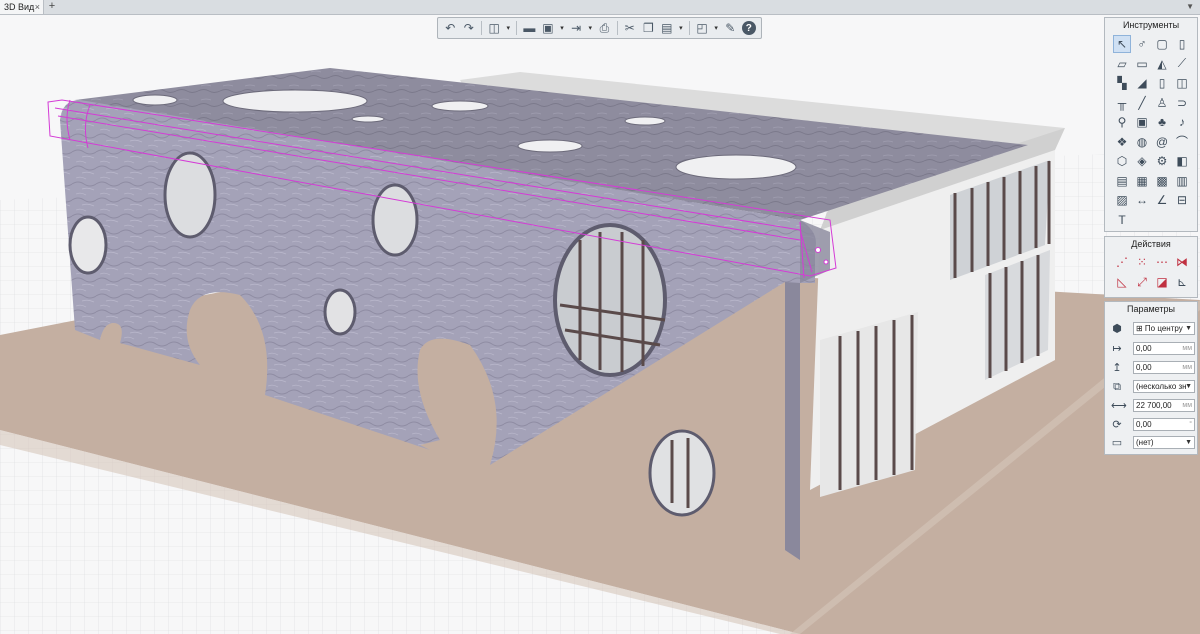  Describe the element at coordinates (1122, 220) in the screenshot. I see `text-icon: T` at that location.